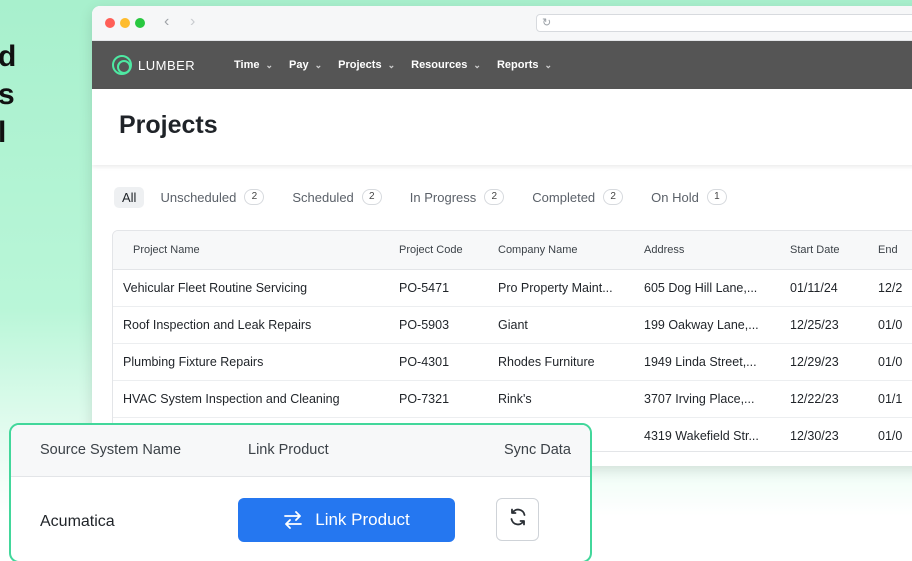 The height and width of the screenshot is (561, 912). What do you see at coordinates (890, 250) in the screenshot?
I see `column-header-end-date: End` at bounding box center [890, 250].